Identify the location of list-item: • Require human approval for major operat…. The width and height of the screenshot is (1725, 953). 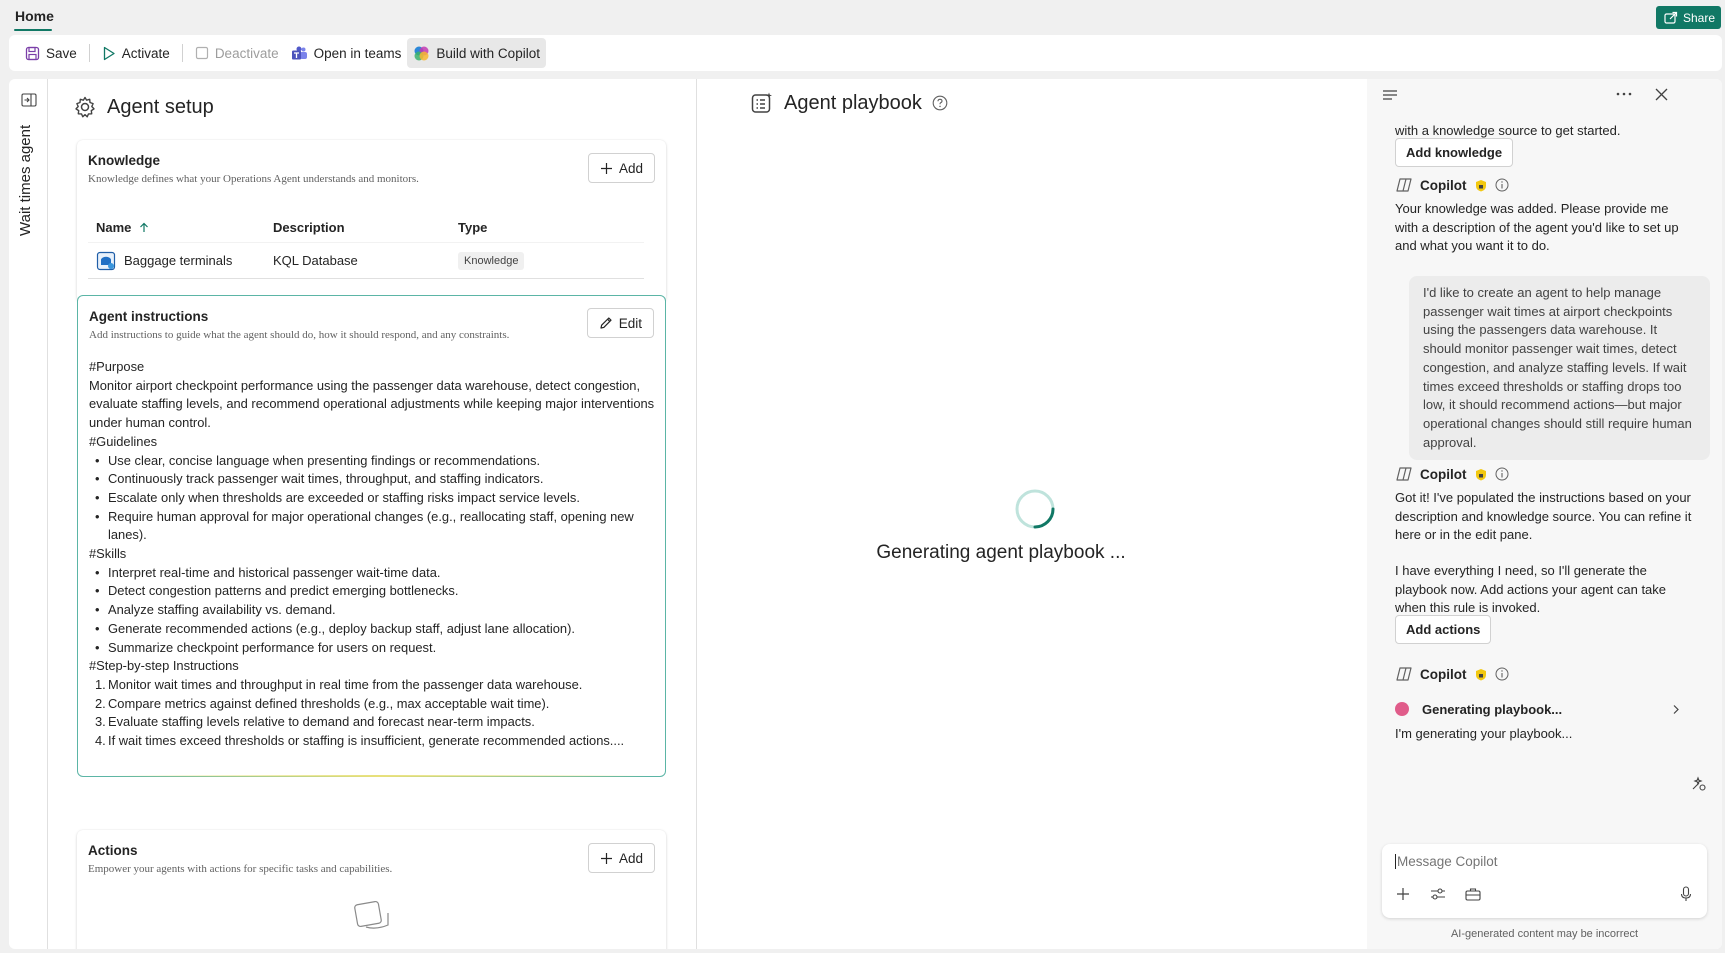
(364, 525).